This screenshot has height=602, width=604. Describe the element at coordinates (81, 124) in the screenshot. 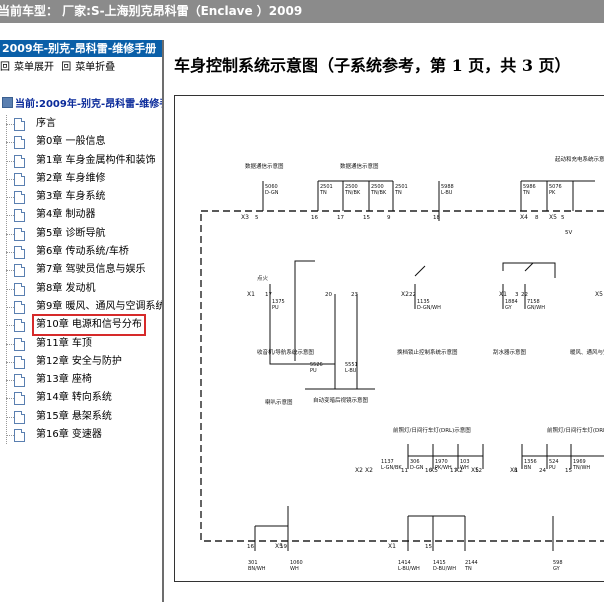

I see `tree-item: 序言` at that location.